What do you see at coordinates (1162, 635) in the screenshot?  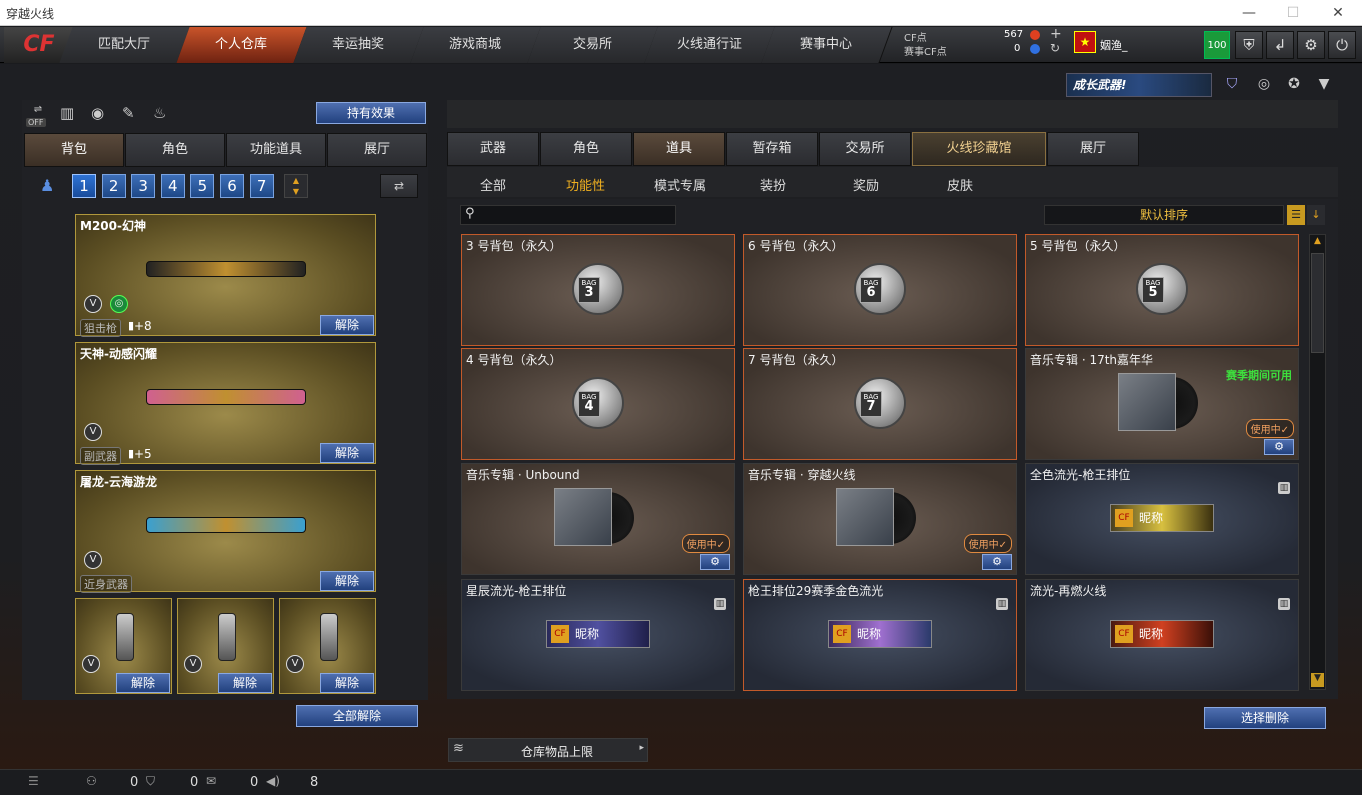 I see `item-card-11: 流光-再燃火线 ▥ CF 昵称` at bounding box center [1162, 635].